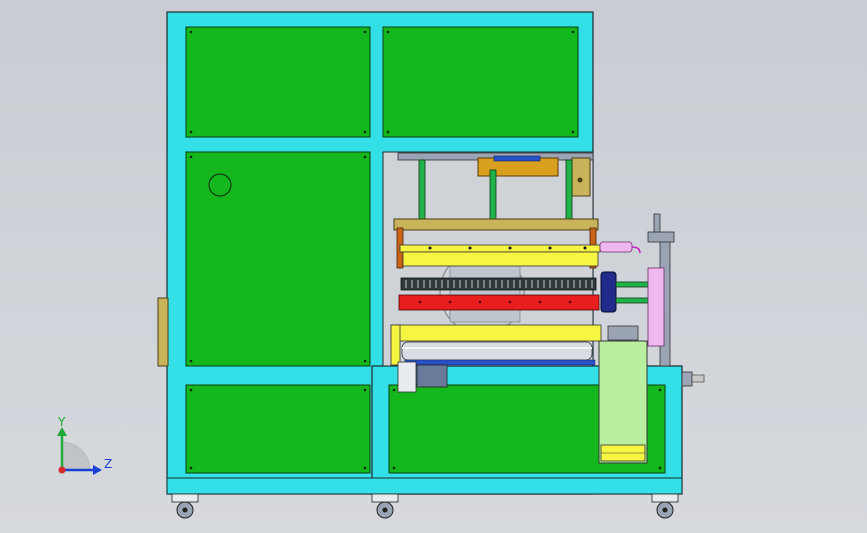  What do you see at coordinates (687, 379) in the screenshot?
I see `side-fitting` at bounding box center [687, 379].